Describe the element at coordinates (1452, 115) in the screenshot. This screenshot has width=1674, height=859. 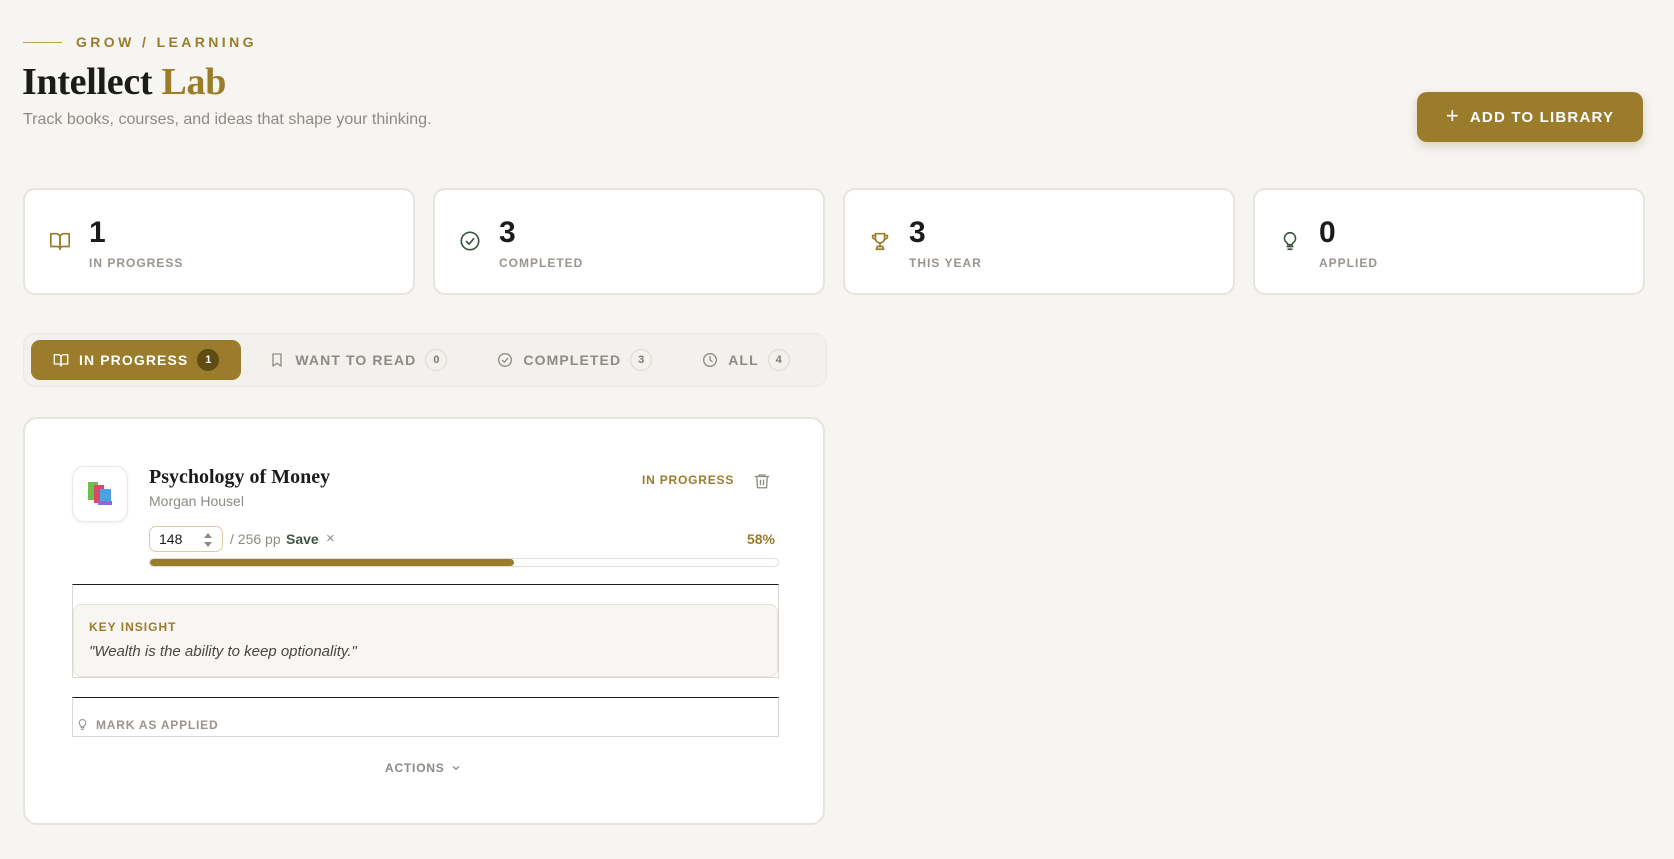
I see `plus-icon: +` at that location.